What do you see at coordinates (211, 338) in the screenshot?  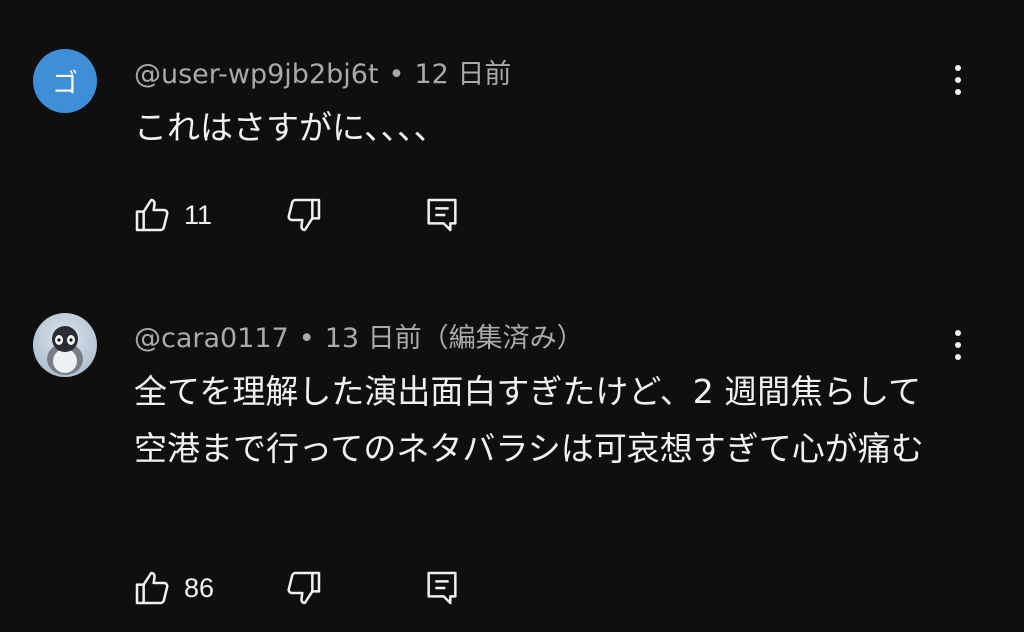 I see `comment-author: @cara0117` at bounding box center [211, 338].